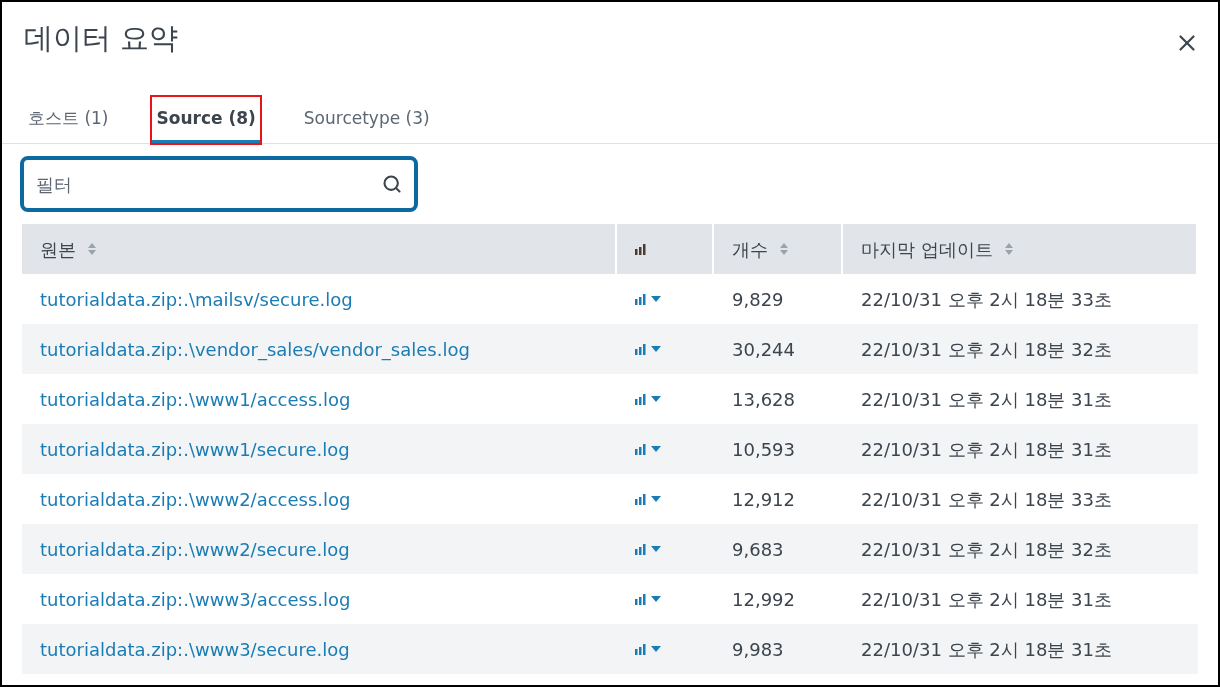  What do you see at coordinates (750, 249) in the screenshot?
I see `column-label: 개수` at bounding box center [750, 249].